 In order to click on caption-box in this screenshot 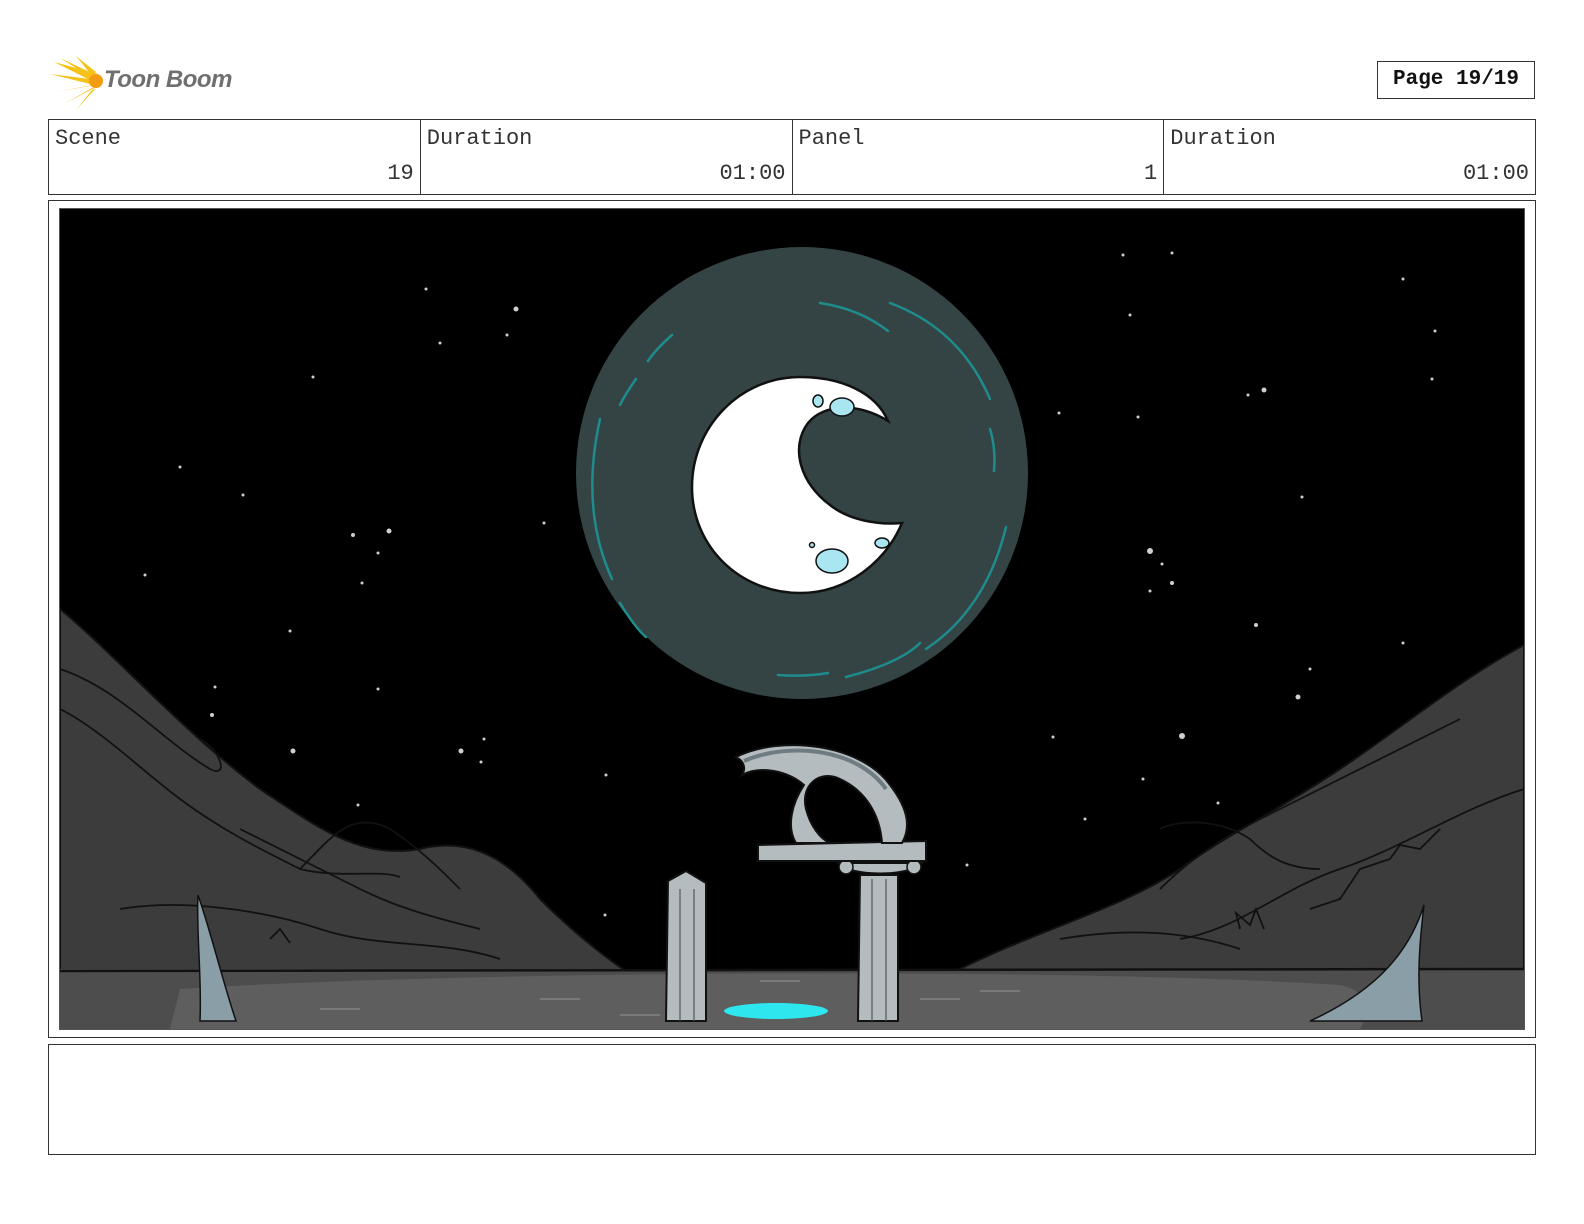, I will do `click(792, 1099)`.